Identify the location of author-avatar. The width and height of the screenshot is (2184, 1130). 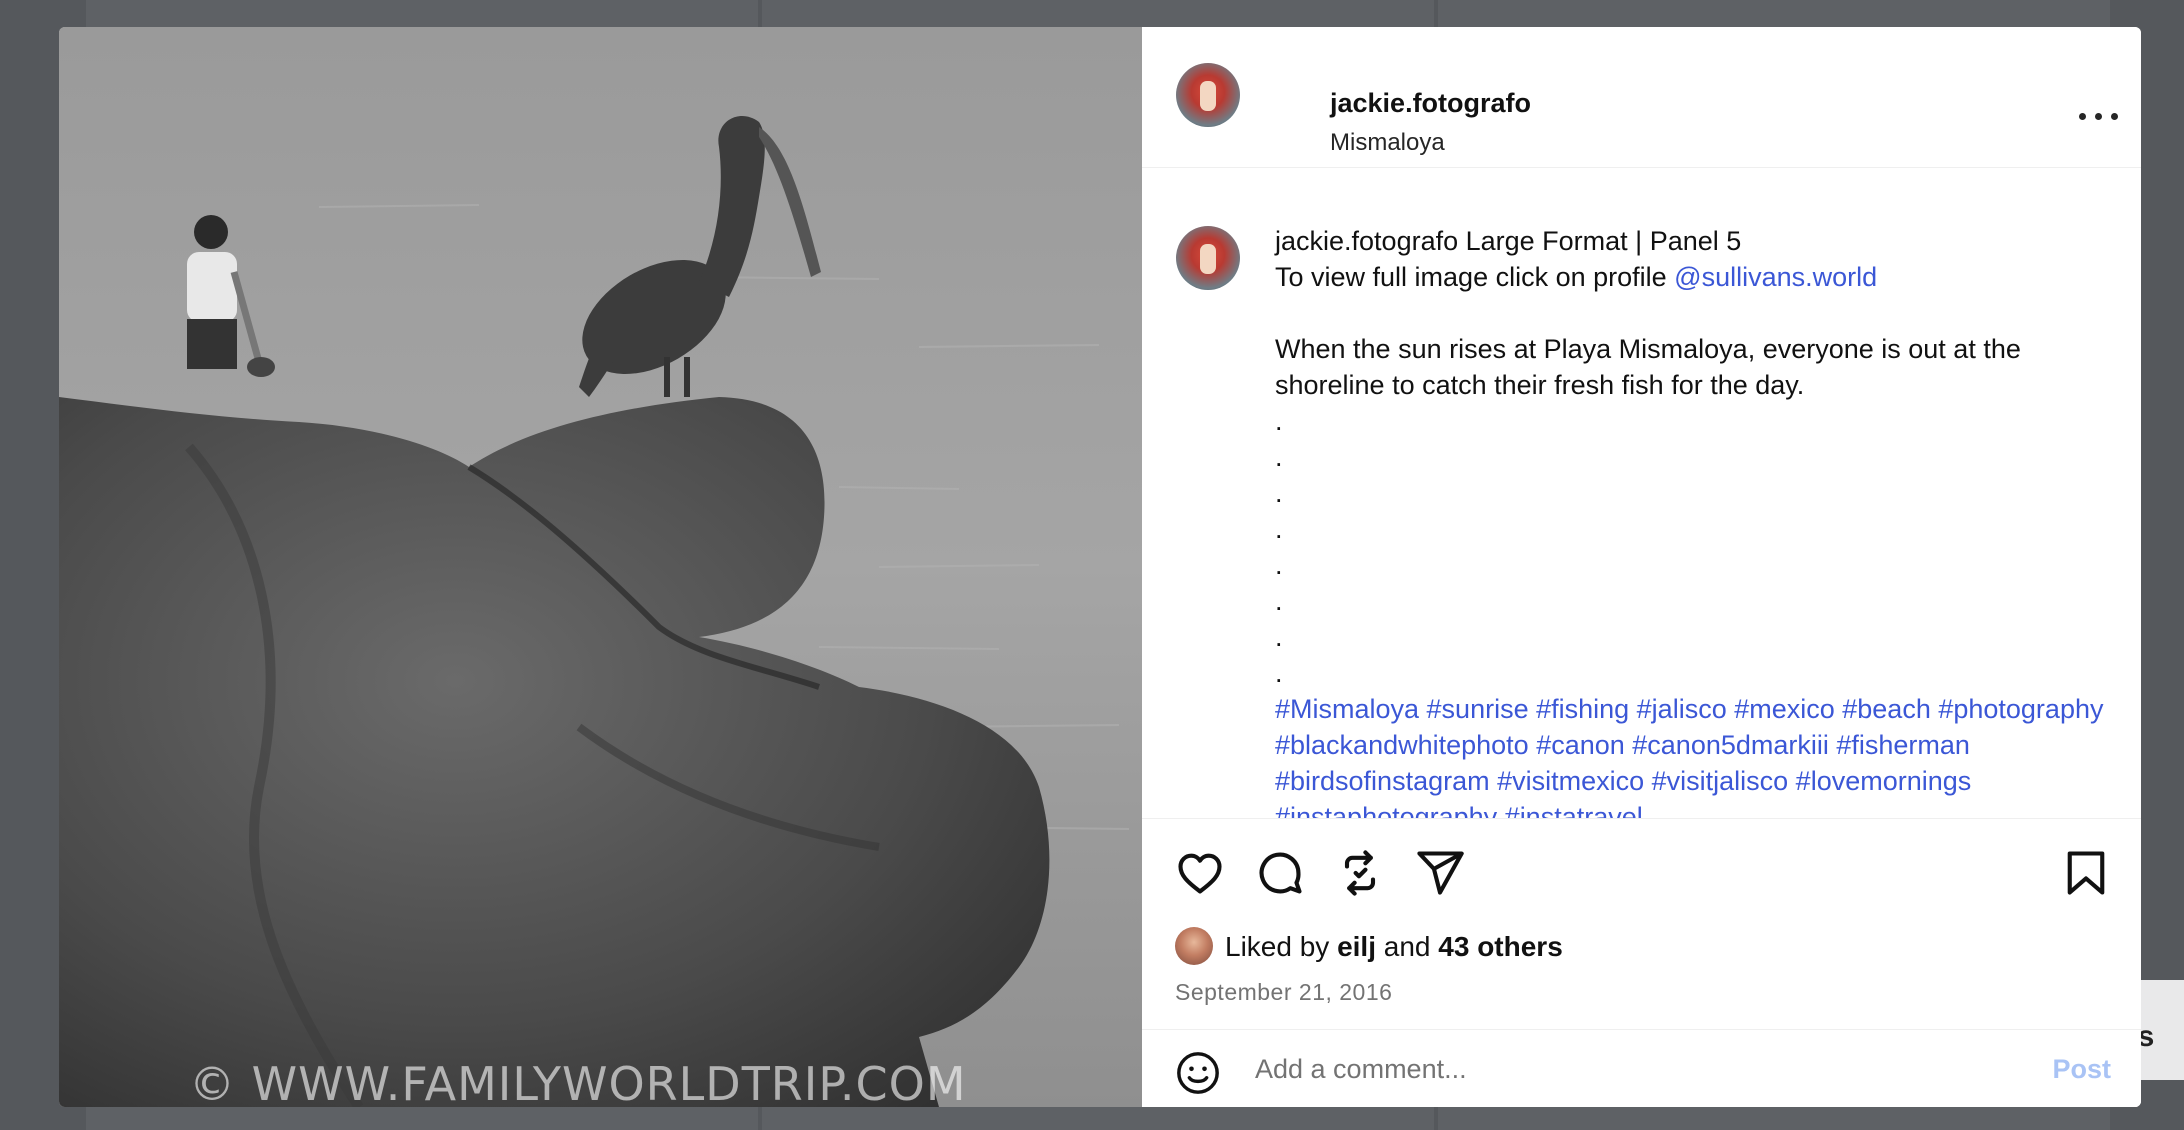
(1208, 95).